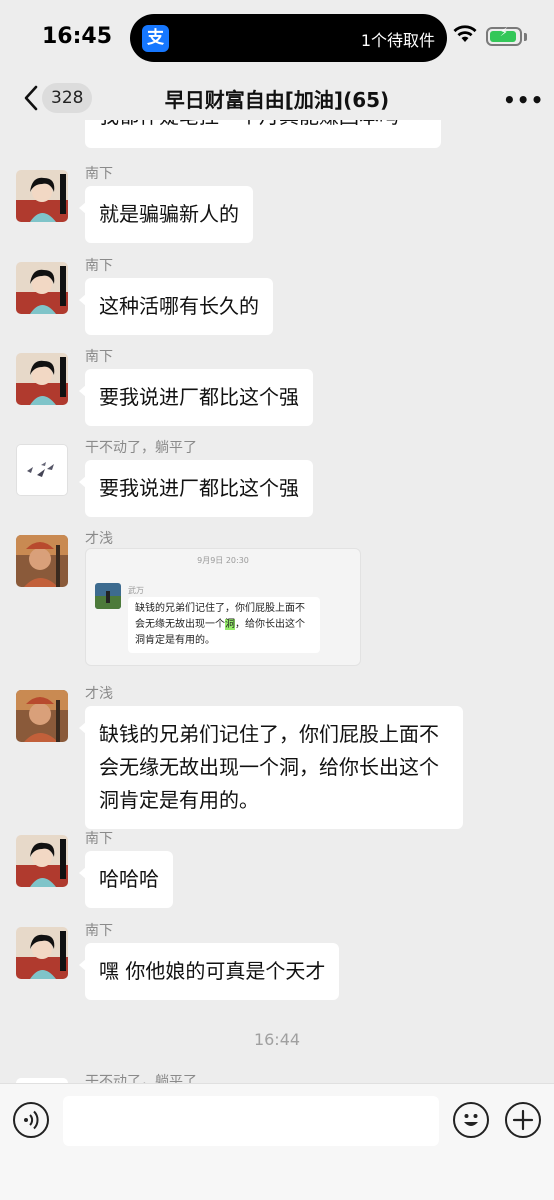 This screenshot has height=1200, width=554. Describe the element at coordinates (209, 971) in the screenshot. I see `message-bubble: 嘿 你他娘的可真是个天才` at that location.